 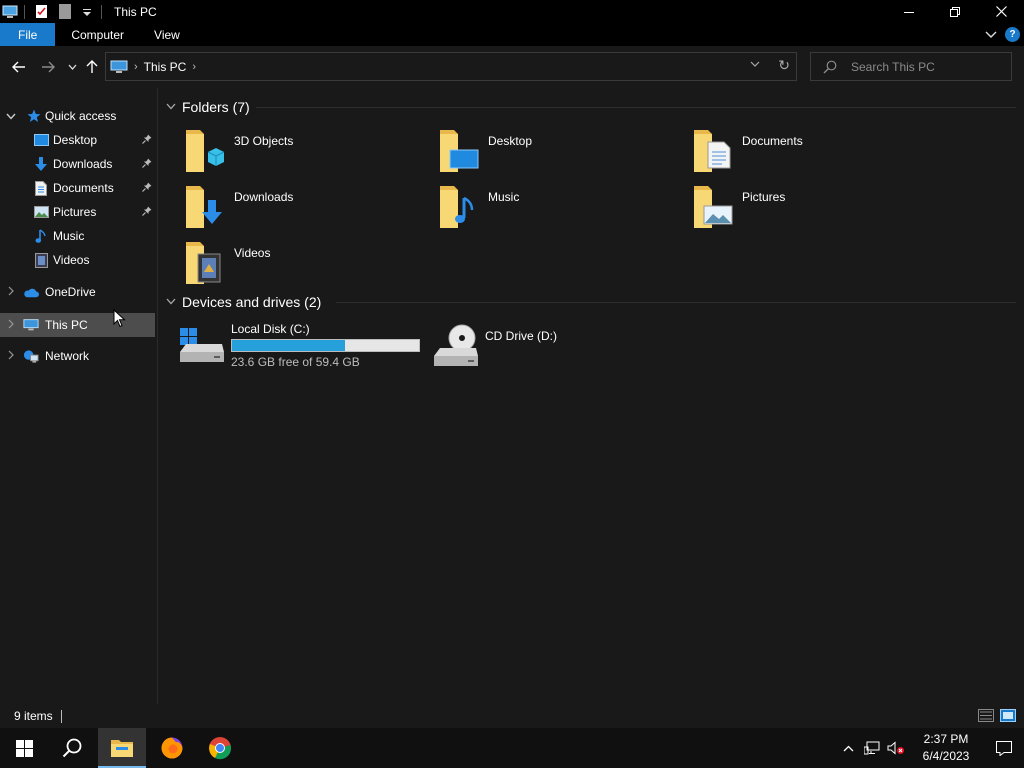 What do you see at coordinates (297, 209) in the screenshot?
I see `folder-tile-downloads: Downloads` at bounding box center [297, 209].